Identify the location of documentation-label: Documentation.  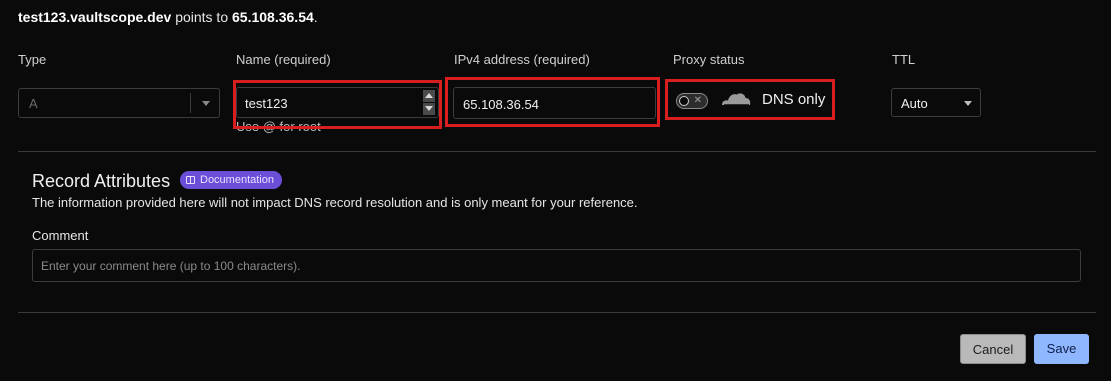
(237, 180).